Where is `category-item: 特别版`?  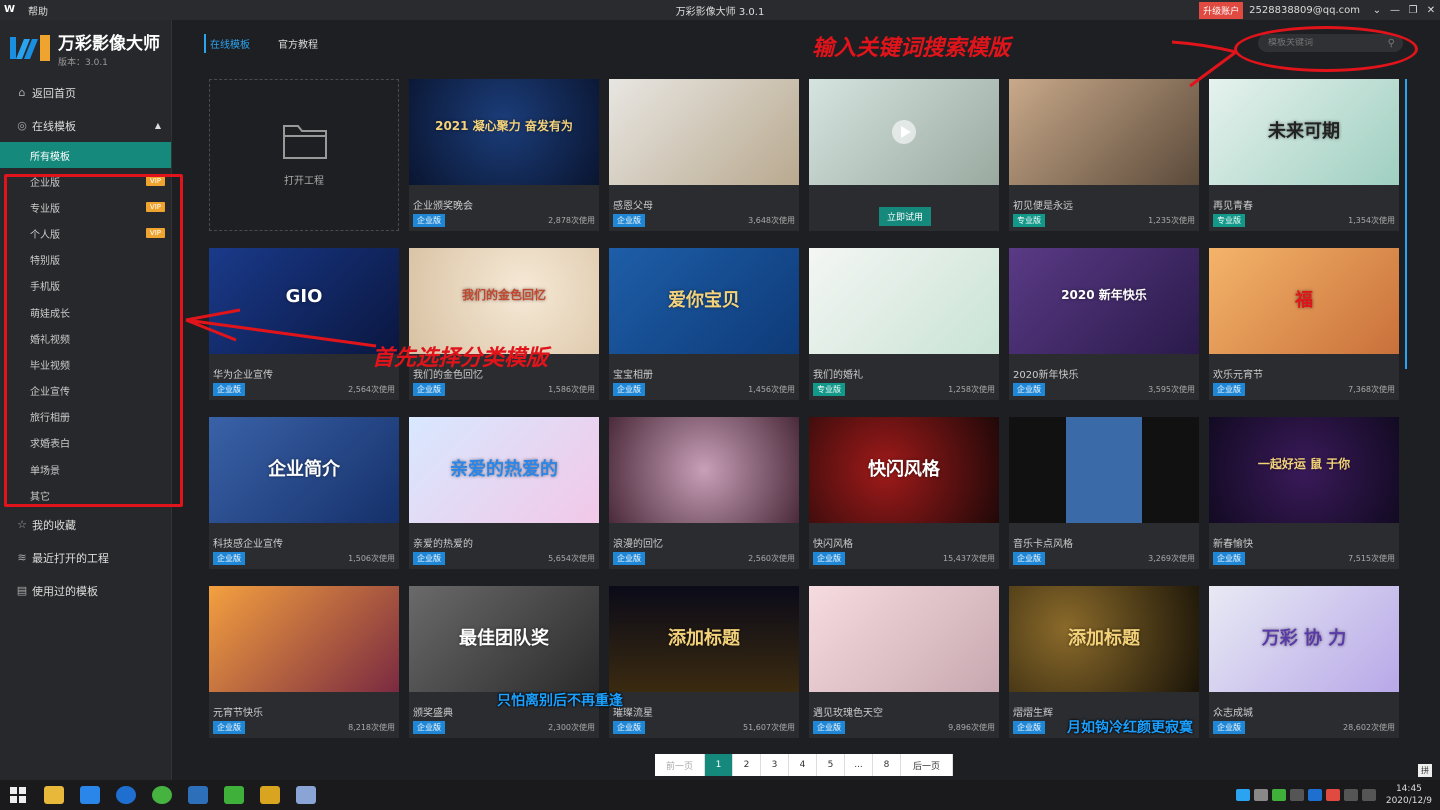
category-item: 特别版 is located at coordinates (85, 260).